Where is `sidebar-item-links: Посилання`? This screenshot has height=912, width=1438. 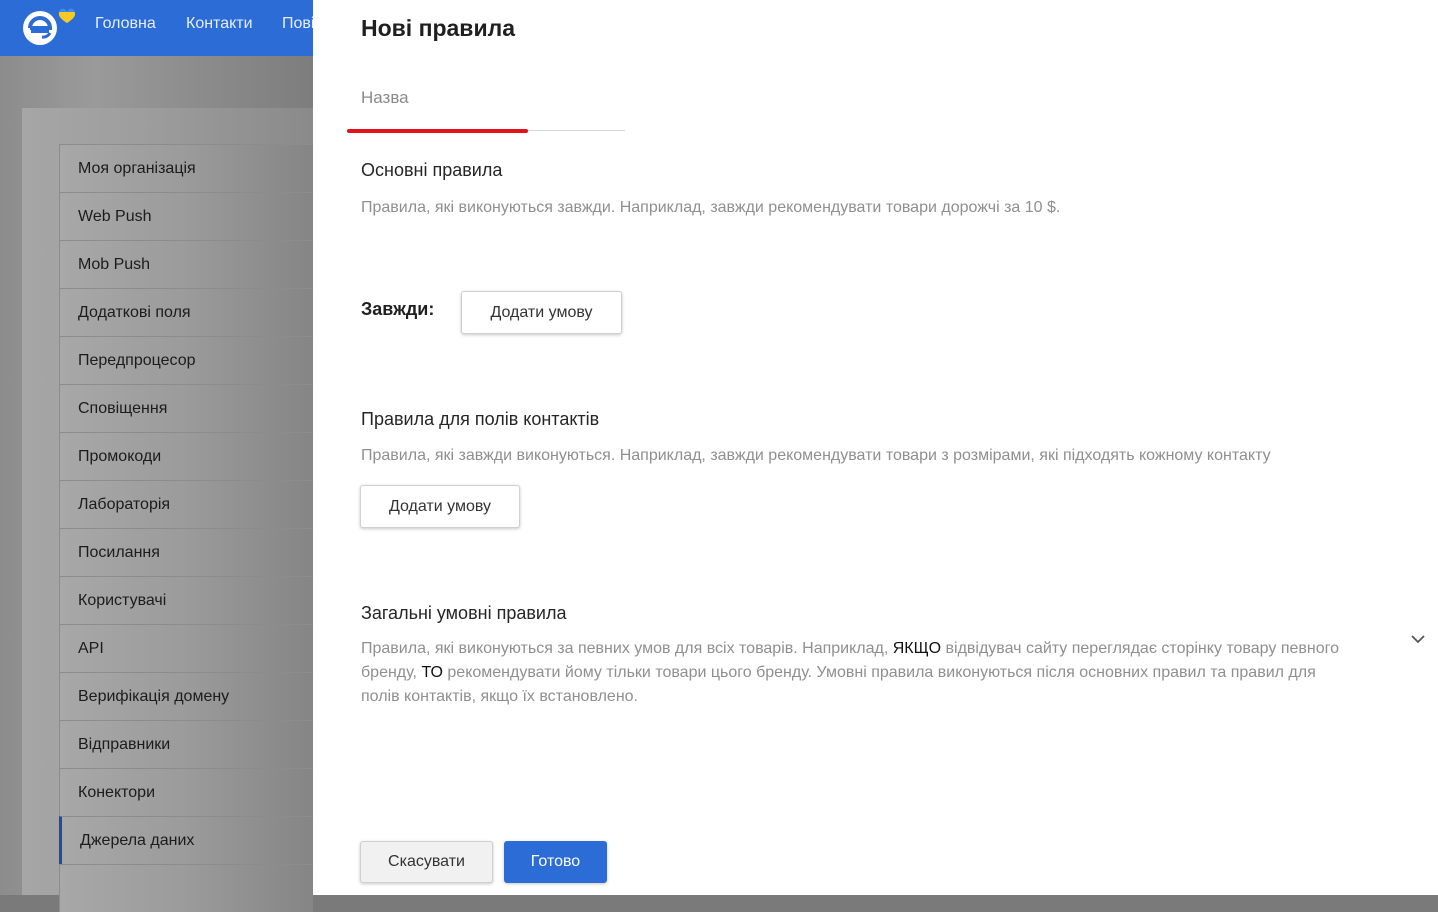 sidebar-item-links: Посилання is located at coordinates (186, 552).